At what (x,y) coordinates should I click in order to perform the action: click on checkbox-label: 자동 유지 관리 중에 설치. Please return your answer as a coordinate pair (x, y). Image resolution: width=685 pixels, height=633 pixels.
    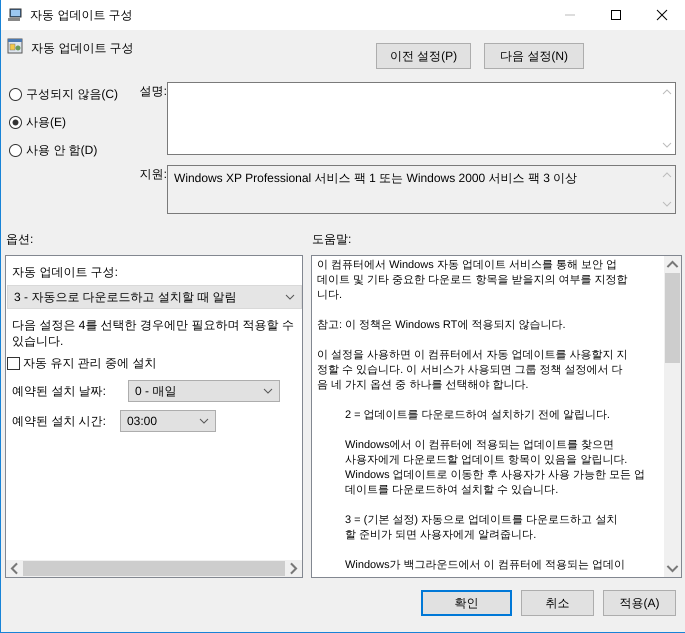
    Looking at the image, I should click on (89, 363).